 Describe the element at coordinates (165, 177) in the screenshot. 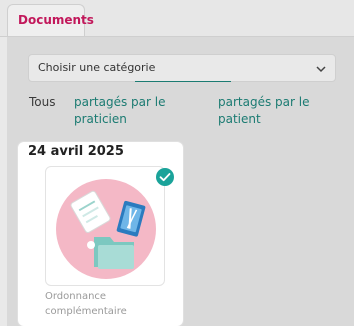

I see `check-circle-icon` at that location.